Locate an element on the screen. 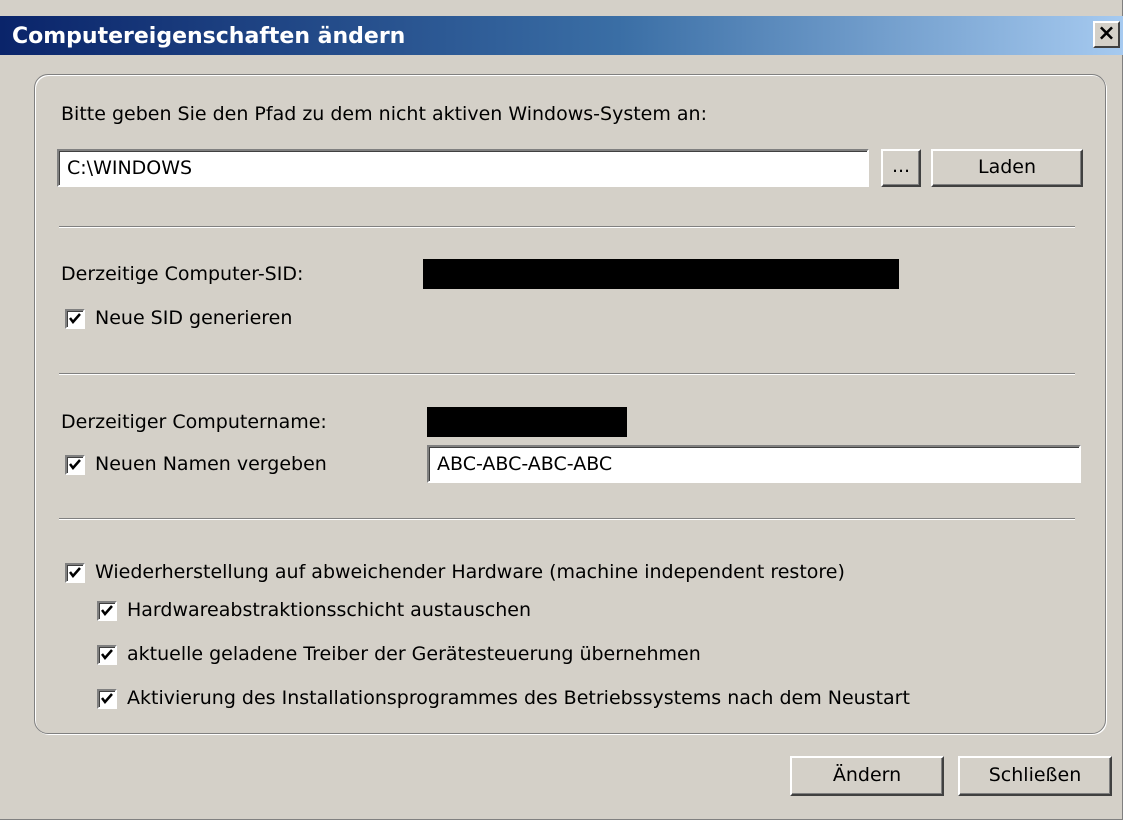 This screenshot has width=1123, height=820. close-icon: × is located at coordinates (1106, 34).